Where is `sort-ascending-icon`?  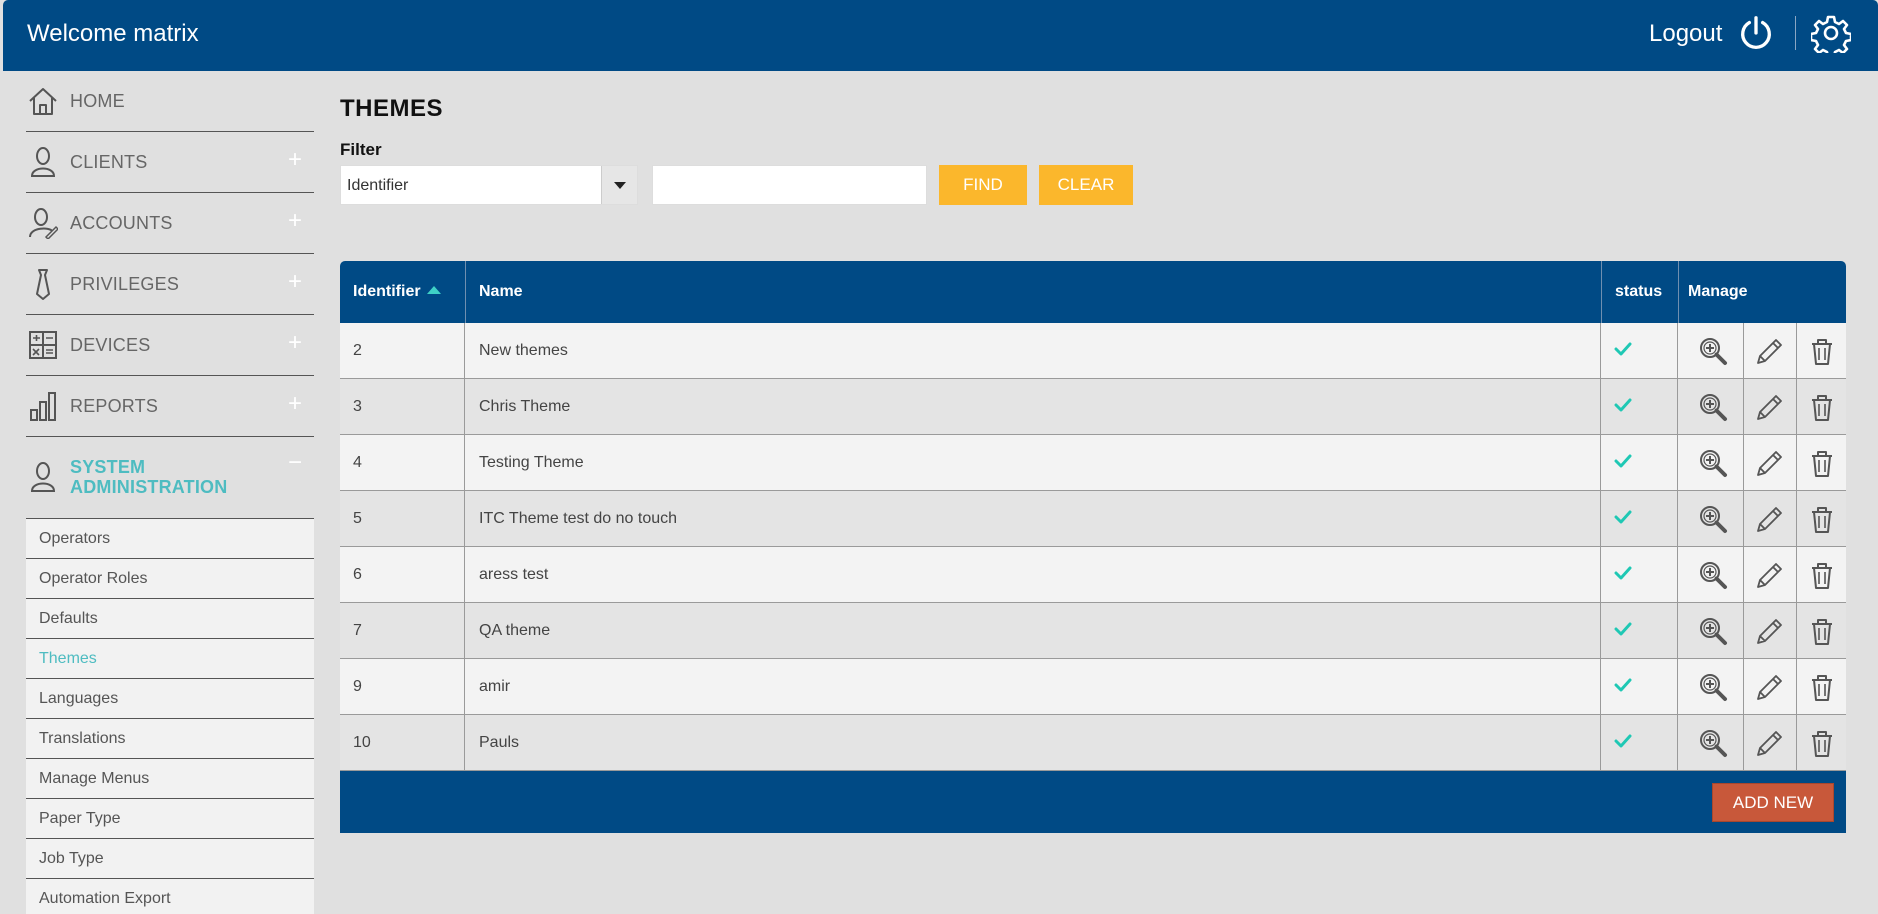
sort-ascending-icon is located at coordinates (433, 290).